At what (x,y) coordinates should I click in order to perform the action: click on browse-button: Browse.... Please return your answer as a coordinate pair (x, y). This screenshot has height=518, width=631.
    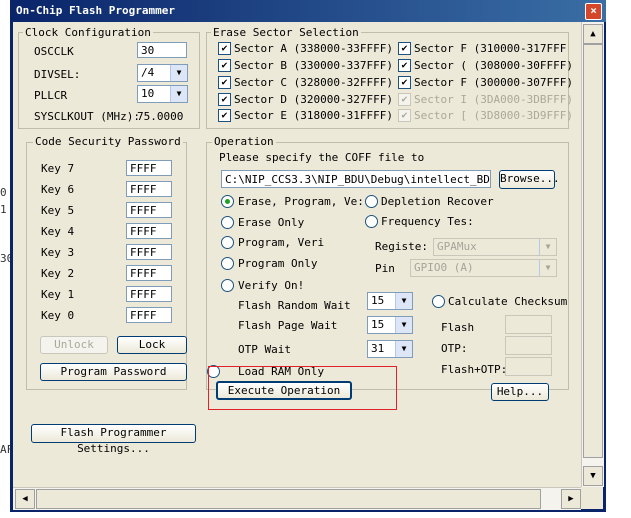
    Looking at the image, I should click on (529, 179).